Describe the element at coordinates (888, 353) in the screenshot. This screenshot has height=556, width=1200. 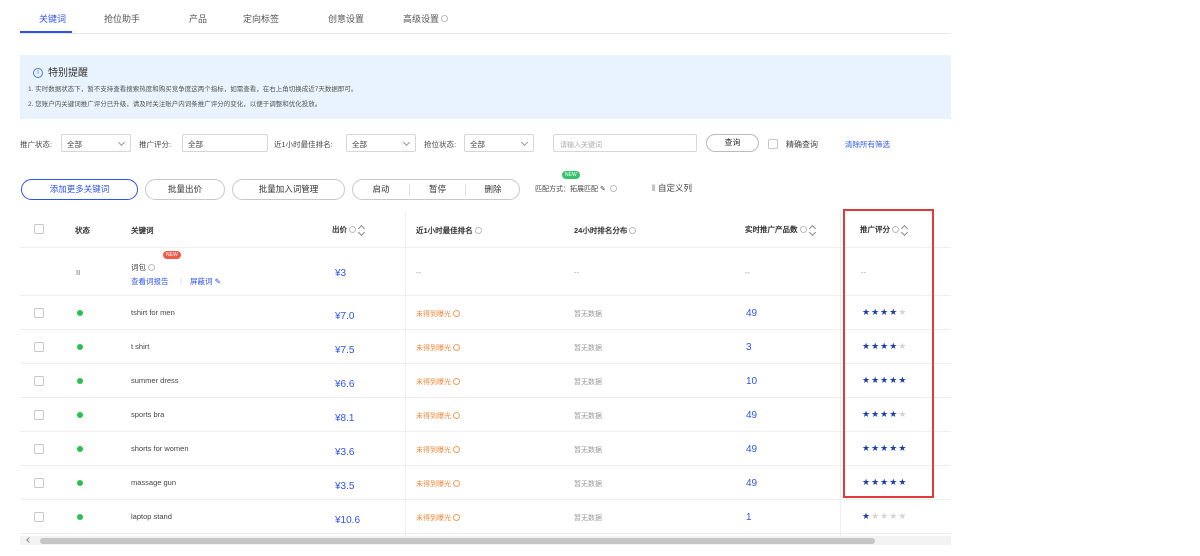
I see `score-column-highlight` at that location.